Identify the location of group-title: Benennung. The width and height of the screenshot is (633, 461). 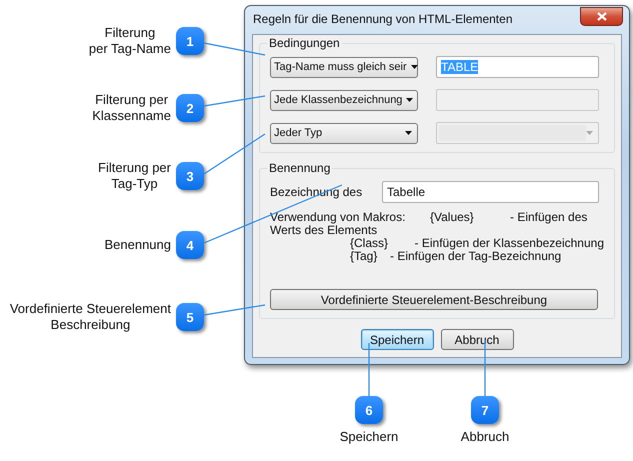
(299, 168).